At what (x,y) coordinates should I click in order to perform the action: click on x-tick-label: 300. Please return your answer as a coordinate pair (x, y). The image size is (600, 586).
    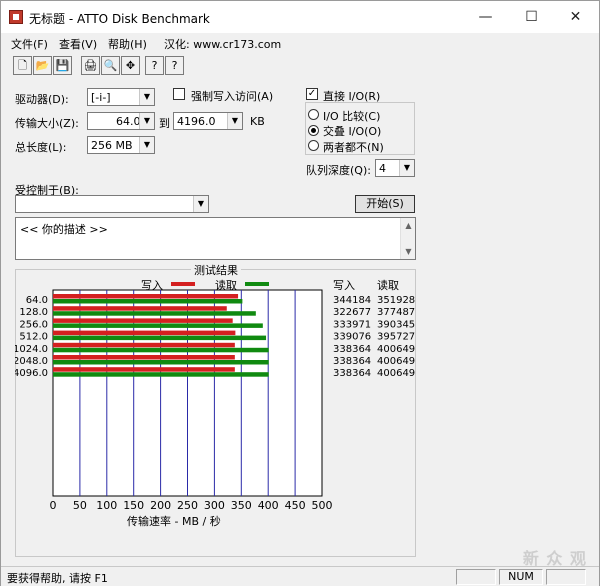
    Looking at the image, I should click on (214, 505).